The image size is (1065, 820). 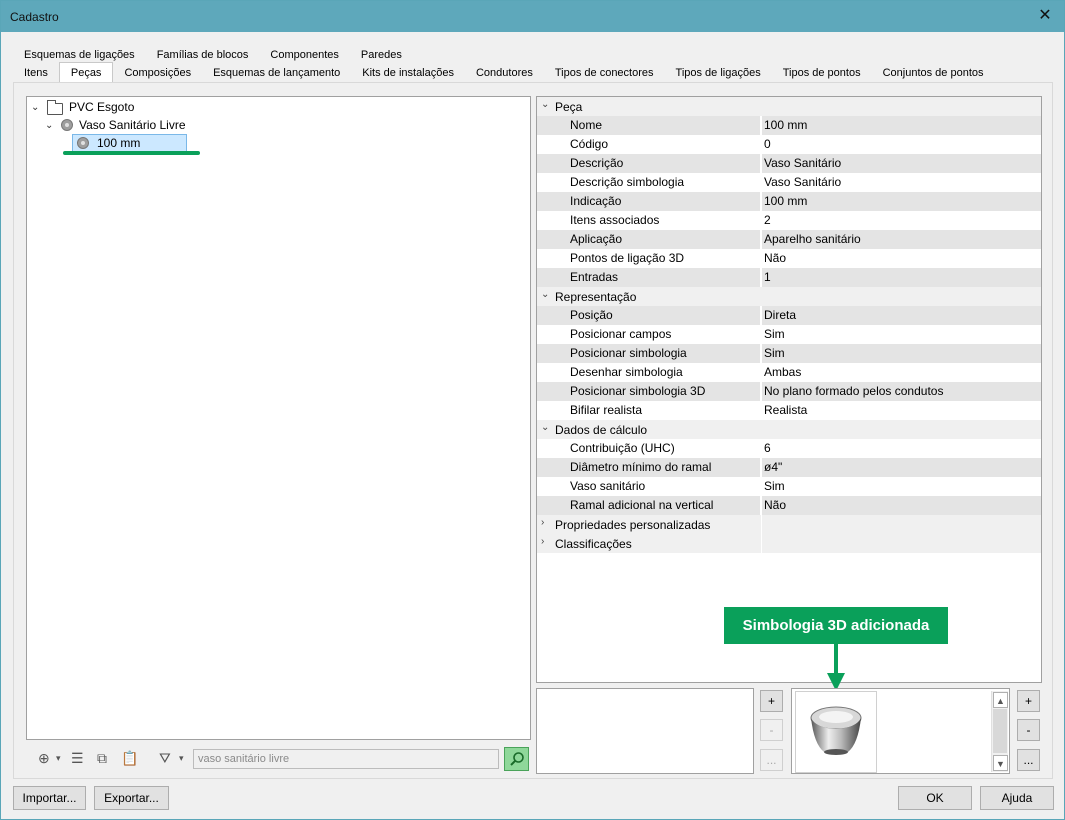 I want to click on category-representacao: ⌄ Representação, so click(x=789, y=296).